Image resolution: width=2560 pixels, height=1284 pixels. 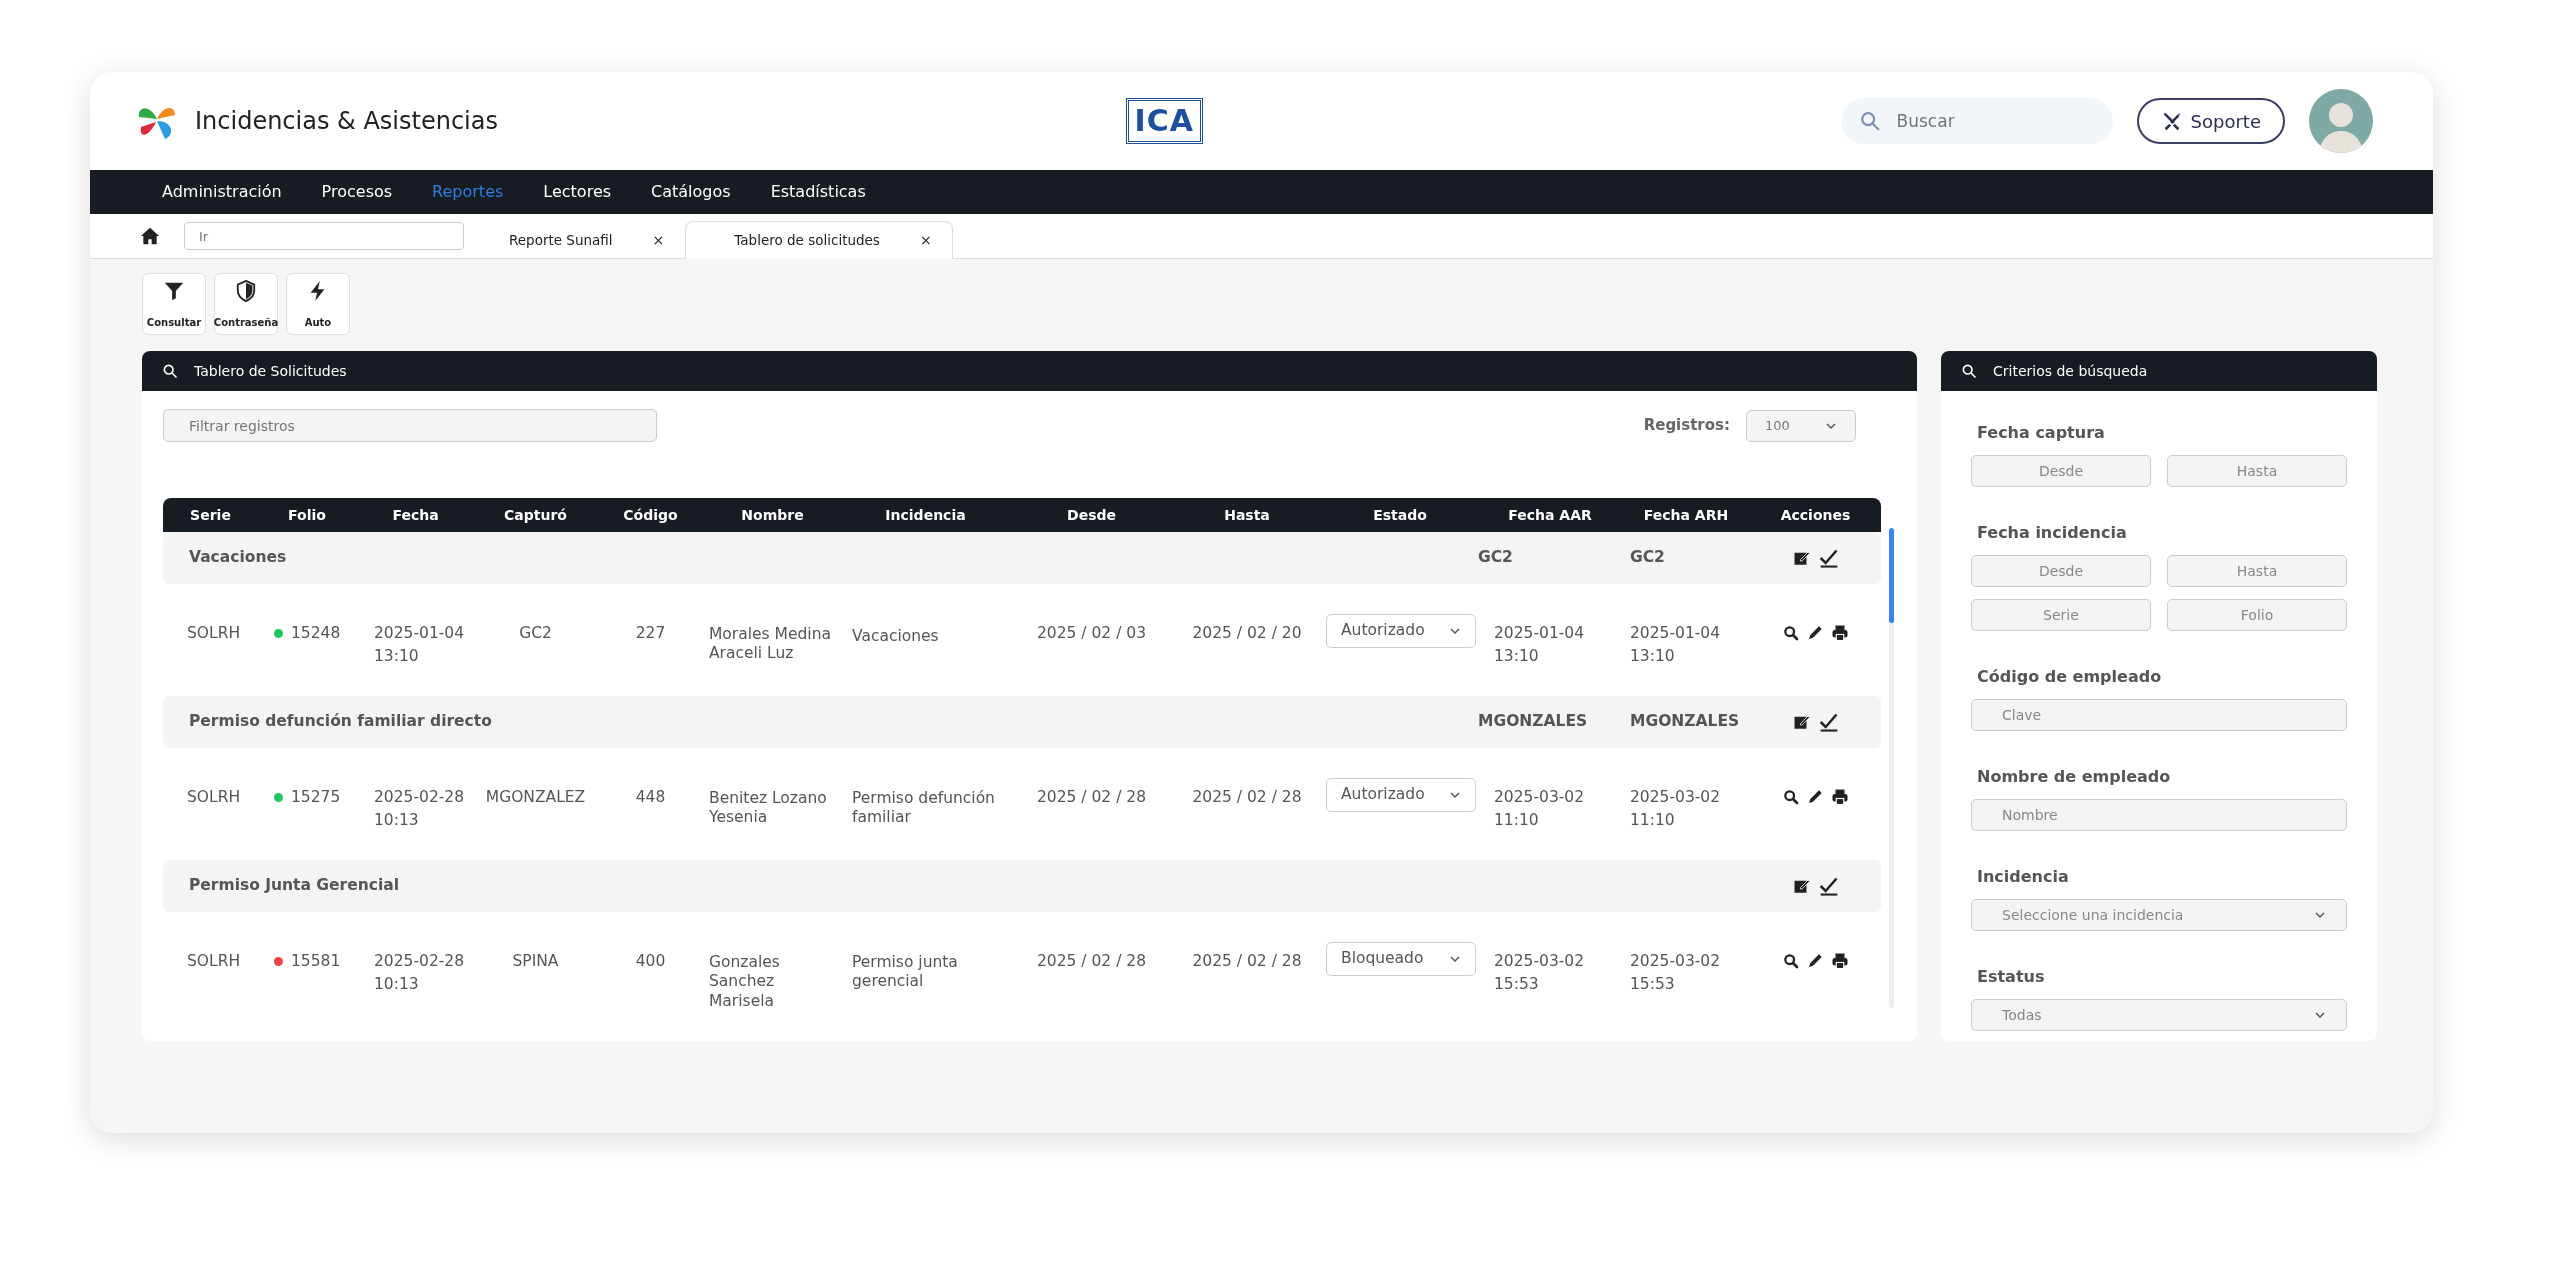 I want to click on table-cell: GC2, so click(x=1495, y=557).